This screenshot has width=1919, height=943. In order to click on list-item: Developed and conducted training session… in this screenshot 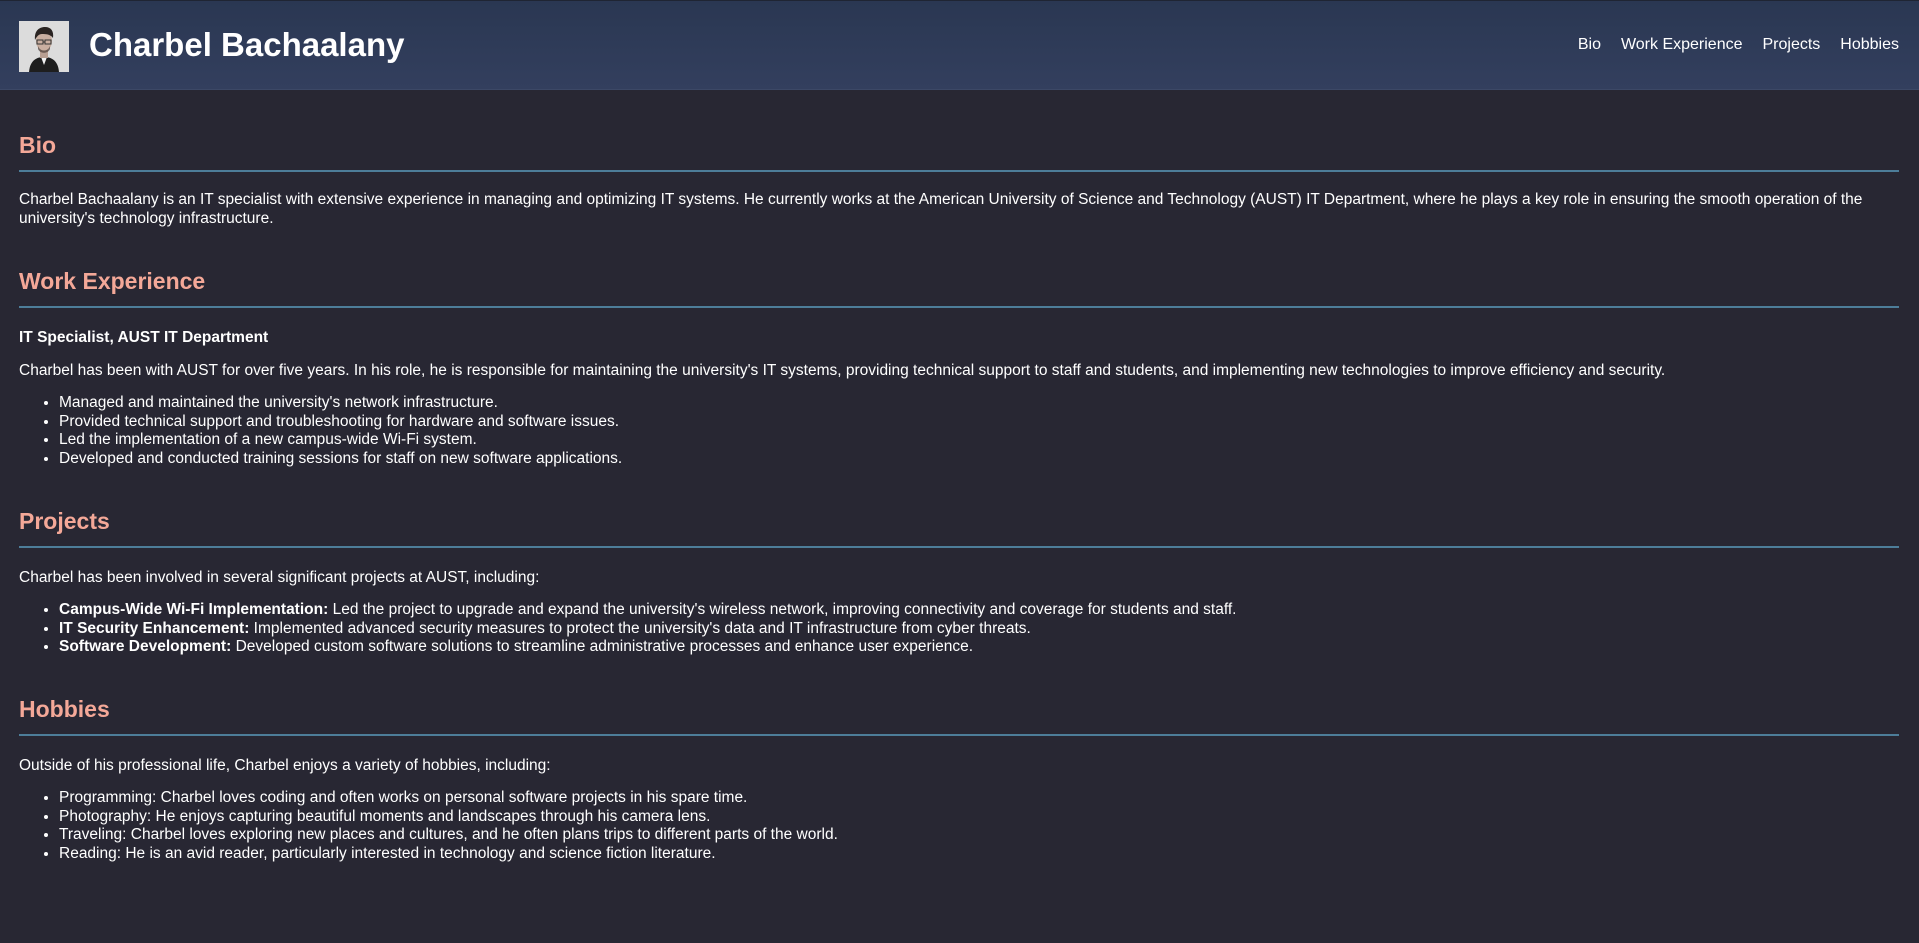, I will do `click(979, 459)`.